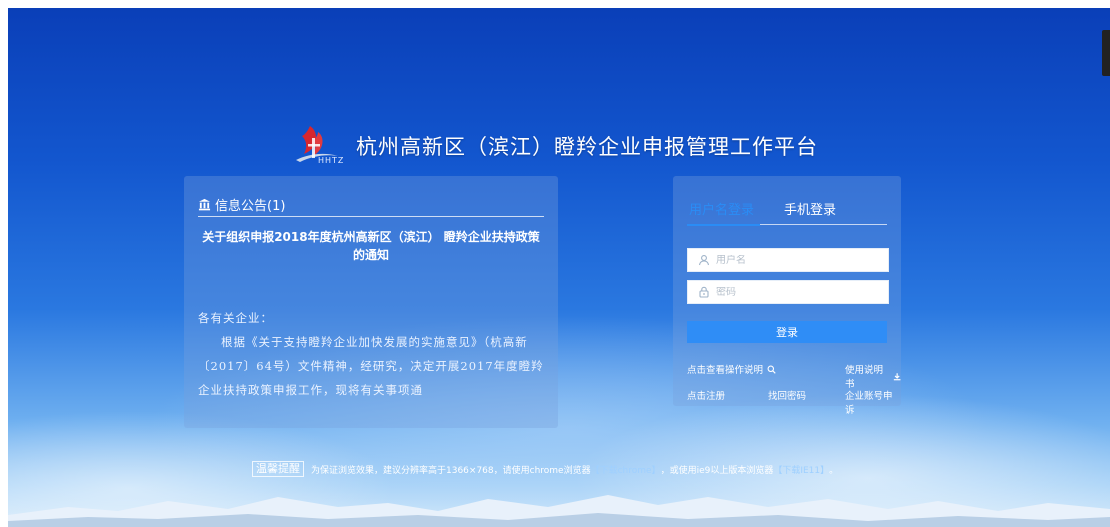  Describe the element at coordinates (706, 395) in the screenshot. I see `register-link: 点击注册` at that location.